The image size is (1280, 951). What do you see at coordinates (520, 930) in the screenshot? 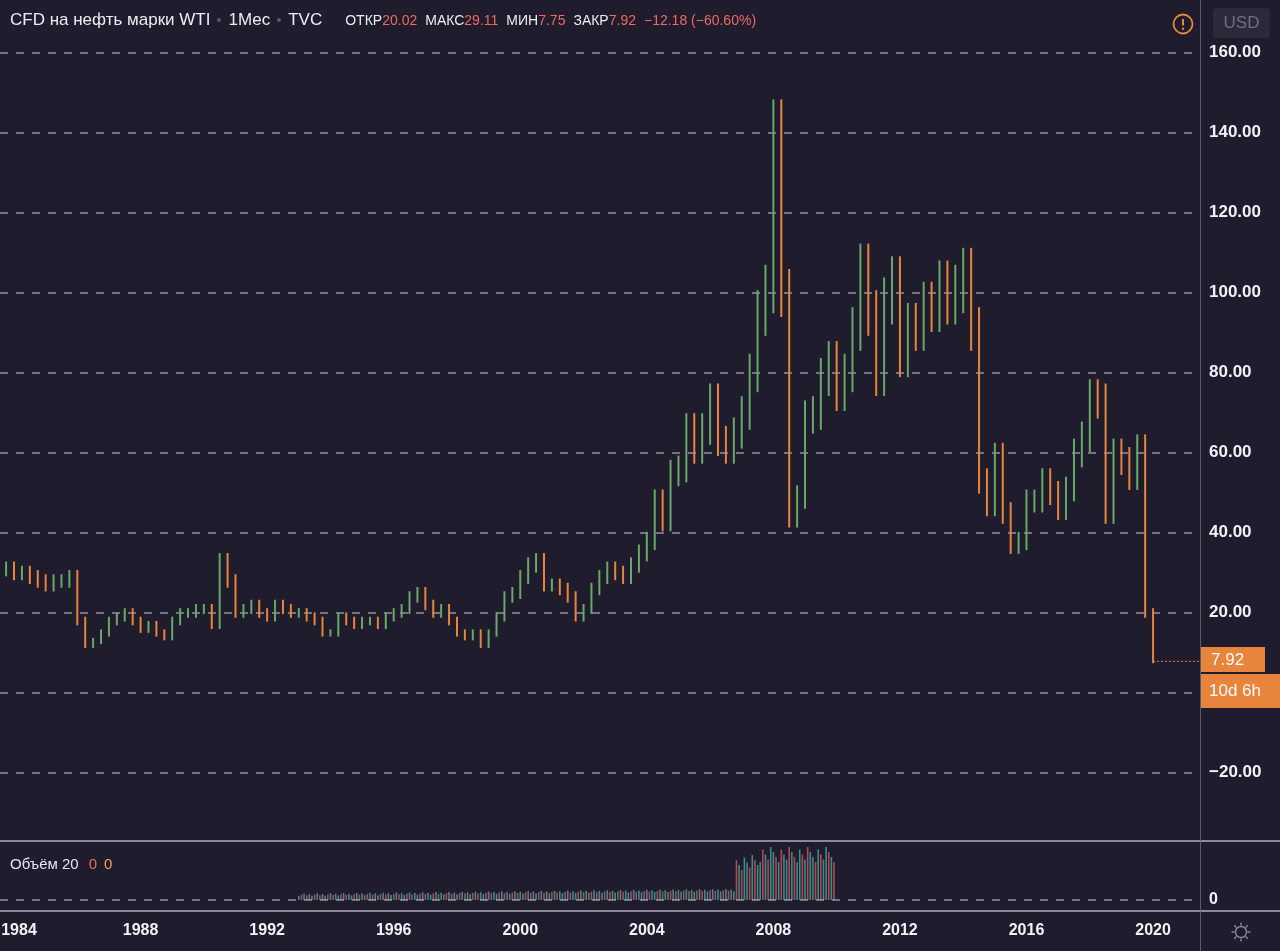
I see `time-axis-label: 2000` at bounding box center [520, 930].